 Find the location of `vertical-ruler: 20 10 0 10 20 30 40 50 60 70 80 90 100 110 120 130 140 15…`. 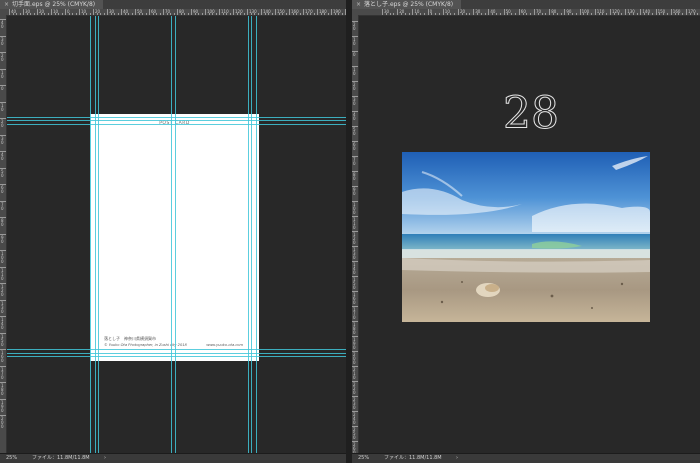

vertical-ruler: 20 10 0 10 20 30 40 50 60 70 80 90 100 110 120 130 140 15… is located at coordinates (355, 239).